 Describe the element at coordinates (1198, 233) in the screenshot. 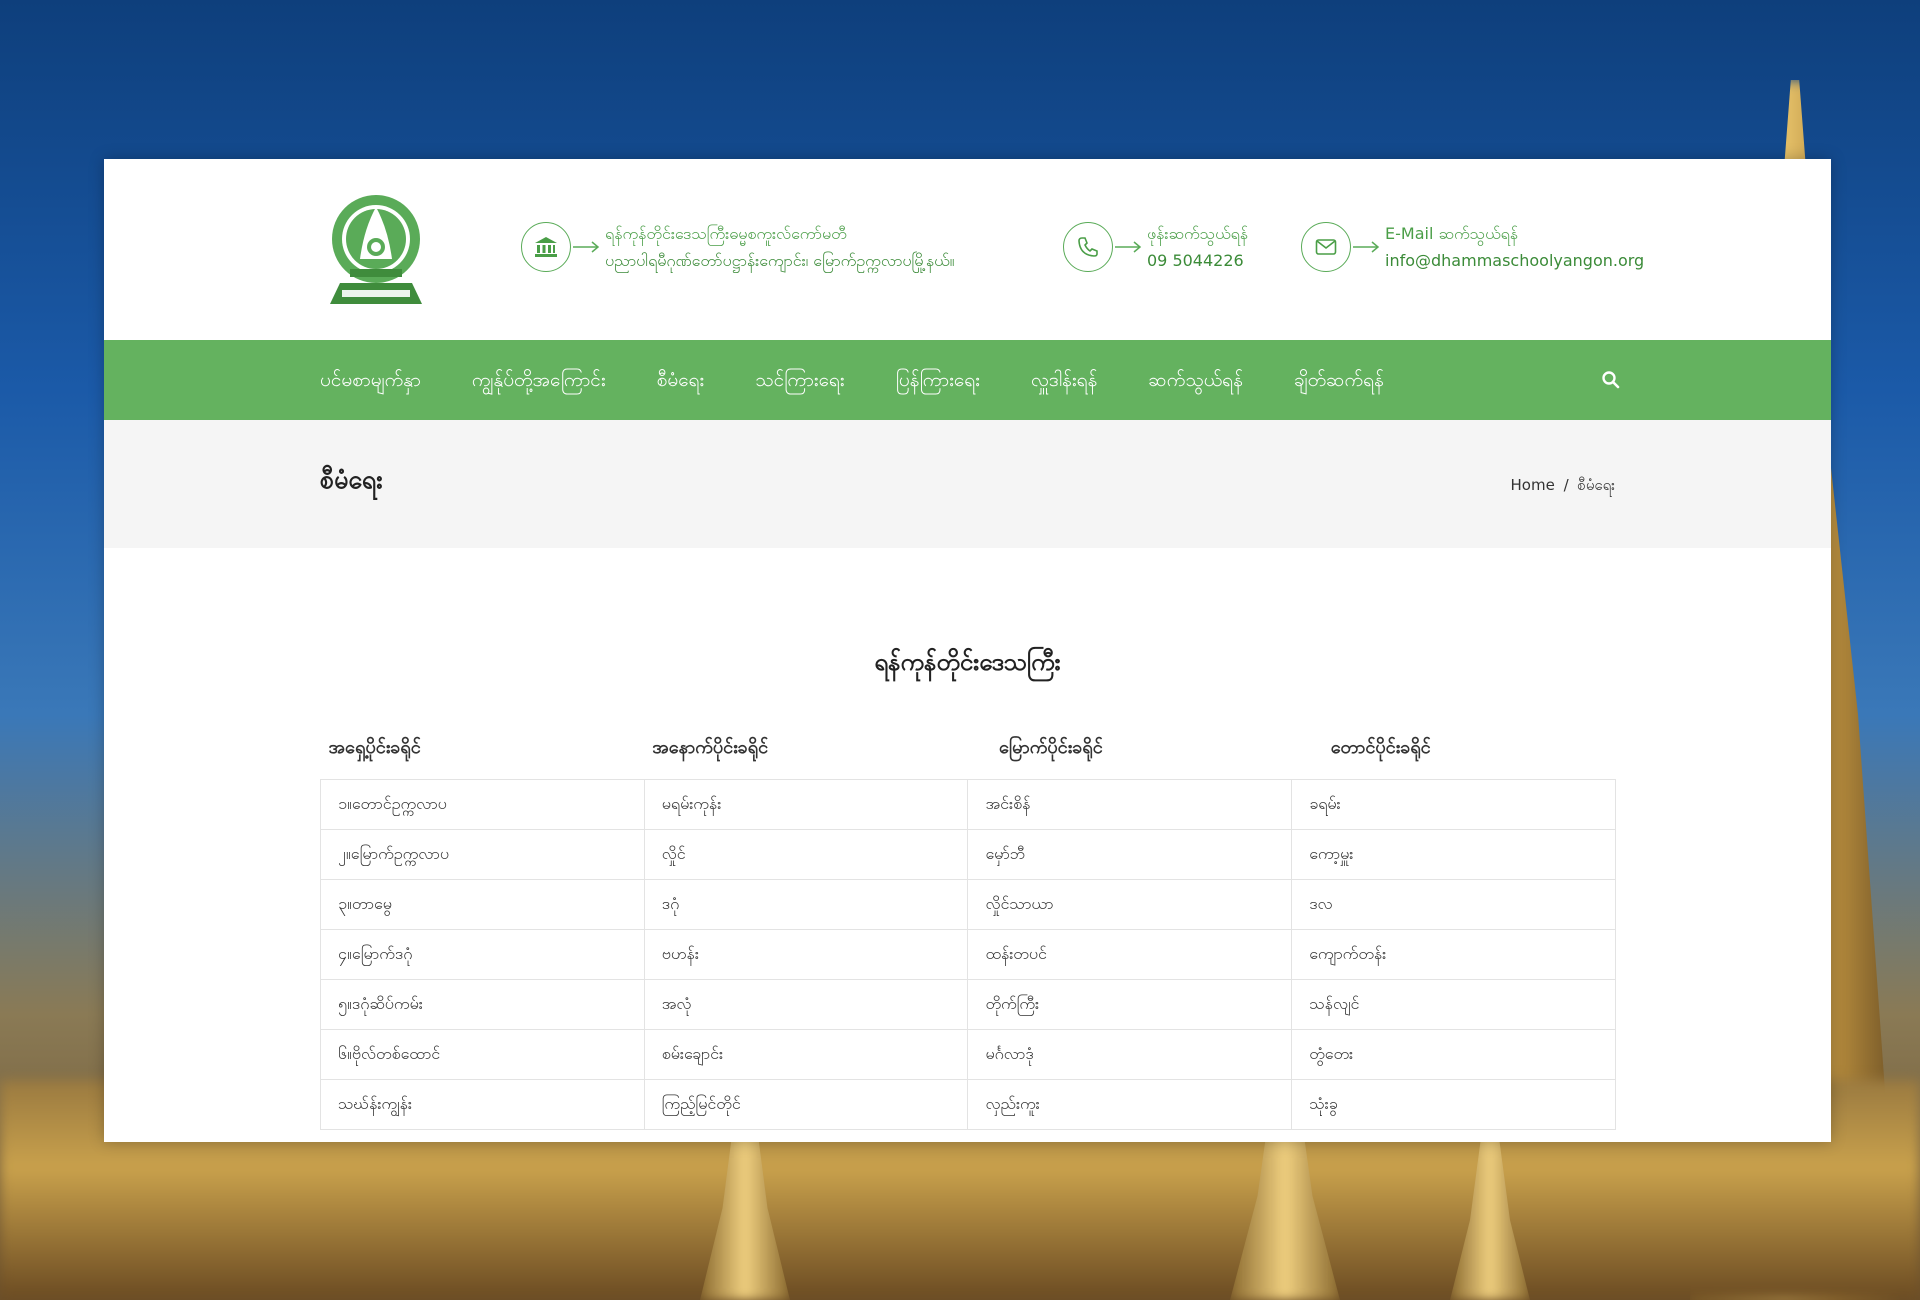

I see `phone-label: ဖုန်းဆက်သွယ်ရန်` at that location.